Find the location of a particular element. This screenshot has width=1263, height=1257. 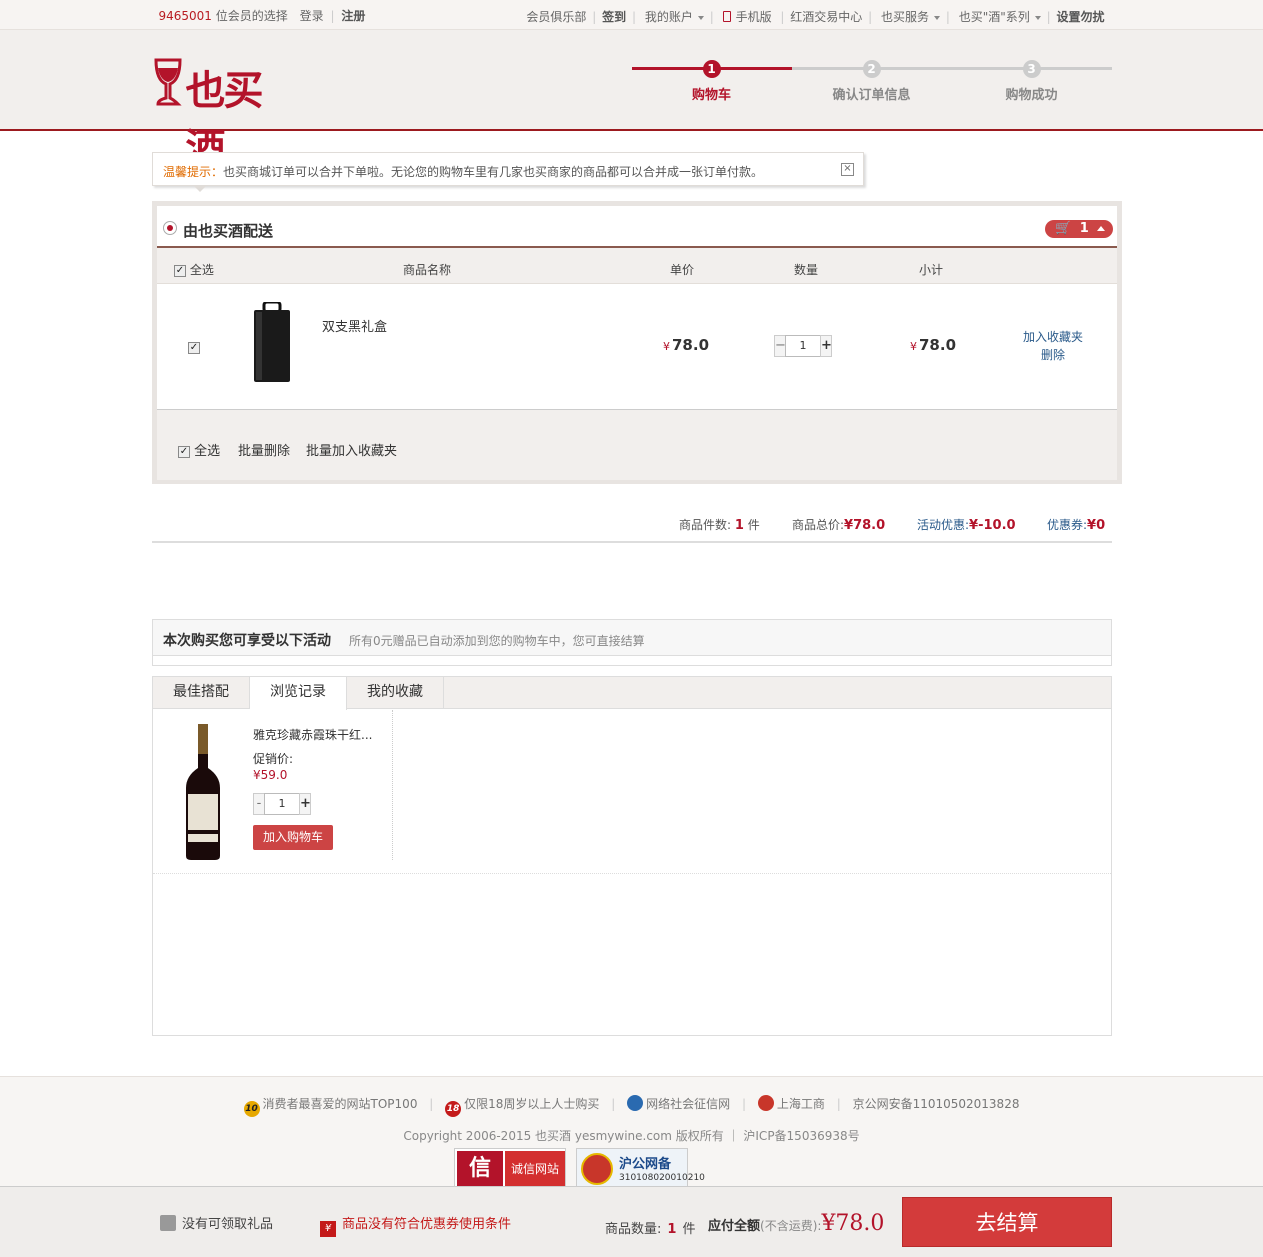

cart-count: 1 is located at coordinates (1084, 228).